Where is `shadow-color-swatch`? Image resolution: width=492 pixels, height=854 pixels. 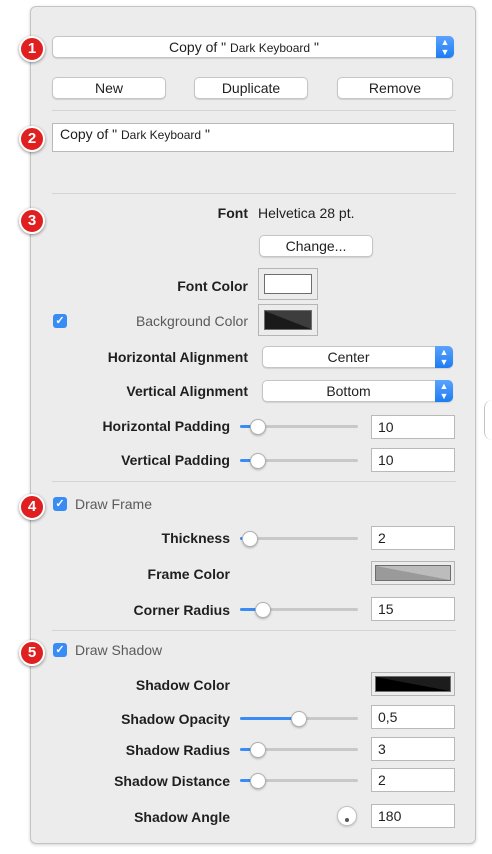 shadow-color-swatch is located at coordinates (413, 684).